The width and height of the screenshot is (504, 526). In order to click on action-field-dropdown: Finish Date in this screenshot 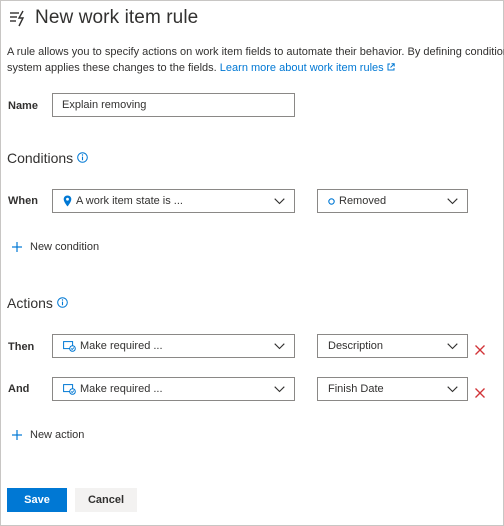, I will do `click(392, 389)`.